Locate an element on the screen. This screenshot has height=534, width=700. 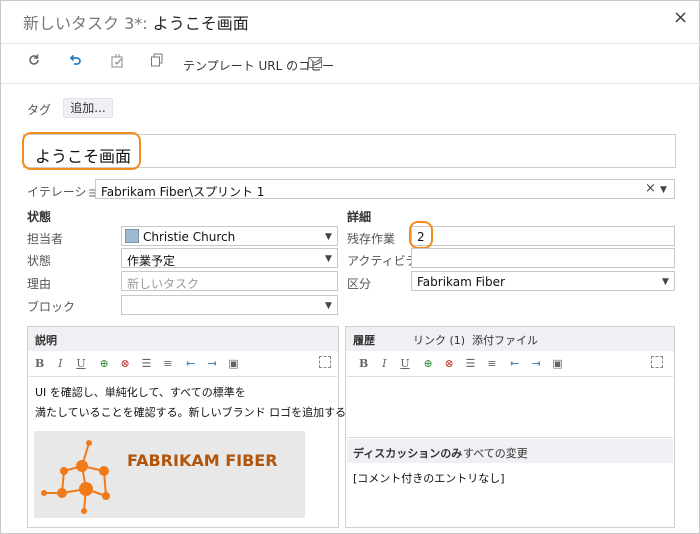
assigned-to-value: Christie Church is located at coordinates (189, 237).